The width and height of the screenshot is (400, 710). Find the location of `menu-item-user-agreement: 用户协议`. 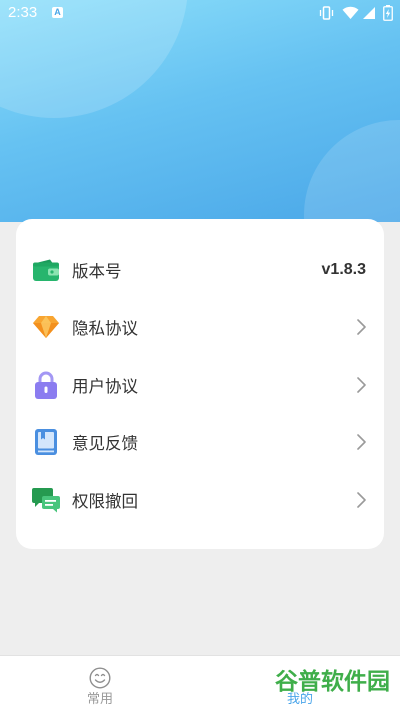

menu-item-user-agreement: 用户协议 is located at coordinates (200, 385).